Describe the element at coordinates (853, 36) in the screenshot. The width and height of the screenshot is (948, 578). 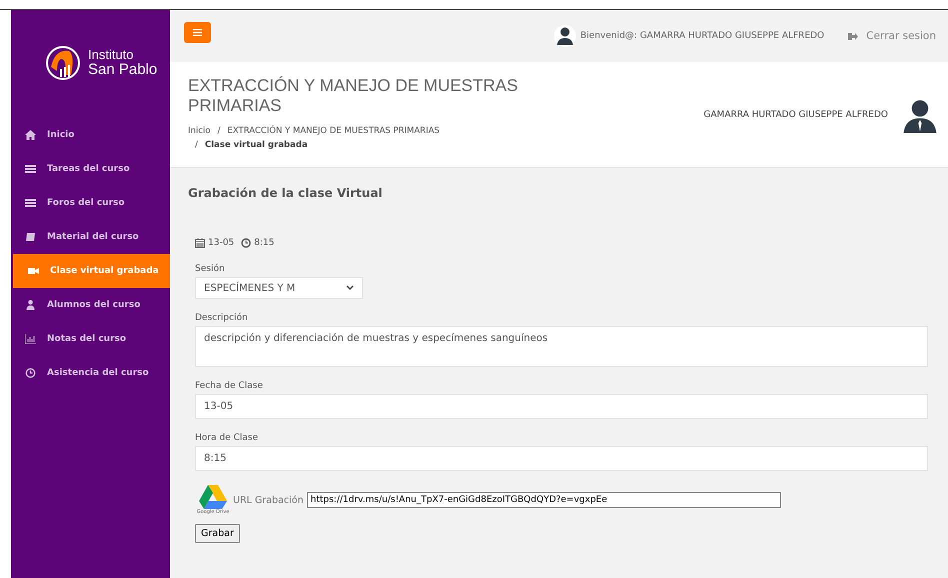
I see `logout-icon` at that location.